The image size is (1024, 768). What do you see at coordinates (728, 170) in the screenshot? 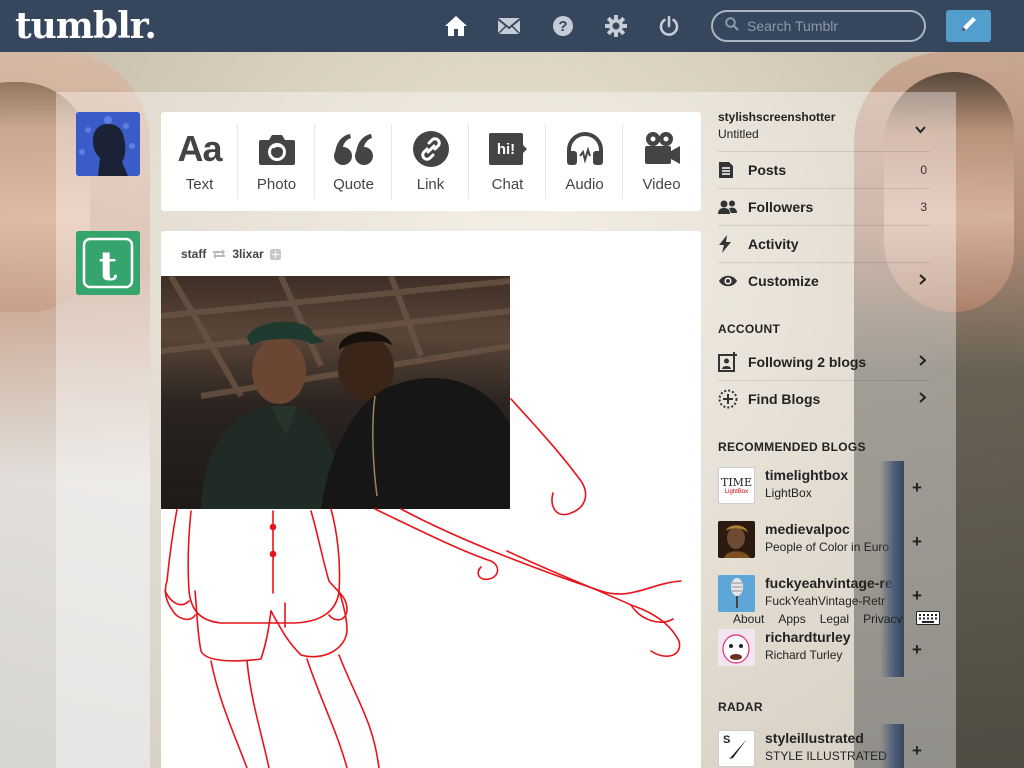
I see `document-icon` at bounding box center [728, 170].